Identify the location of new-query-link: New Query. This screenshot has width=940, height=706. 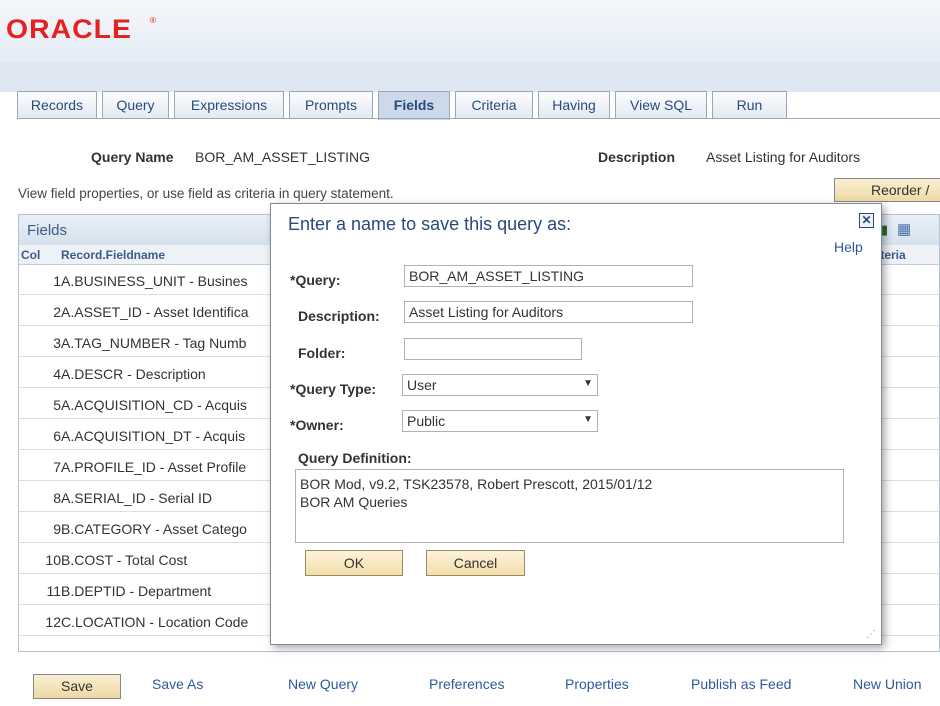
(323, 684).